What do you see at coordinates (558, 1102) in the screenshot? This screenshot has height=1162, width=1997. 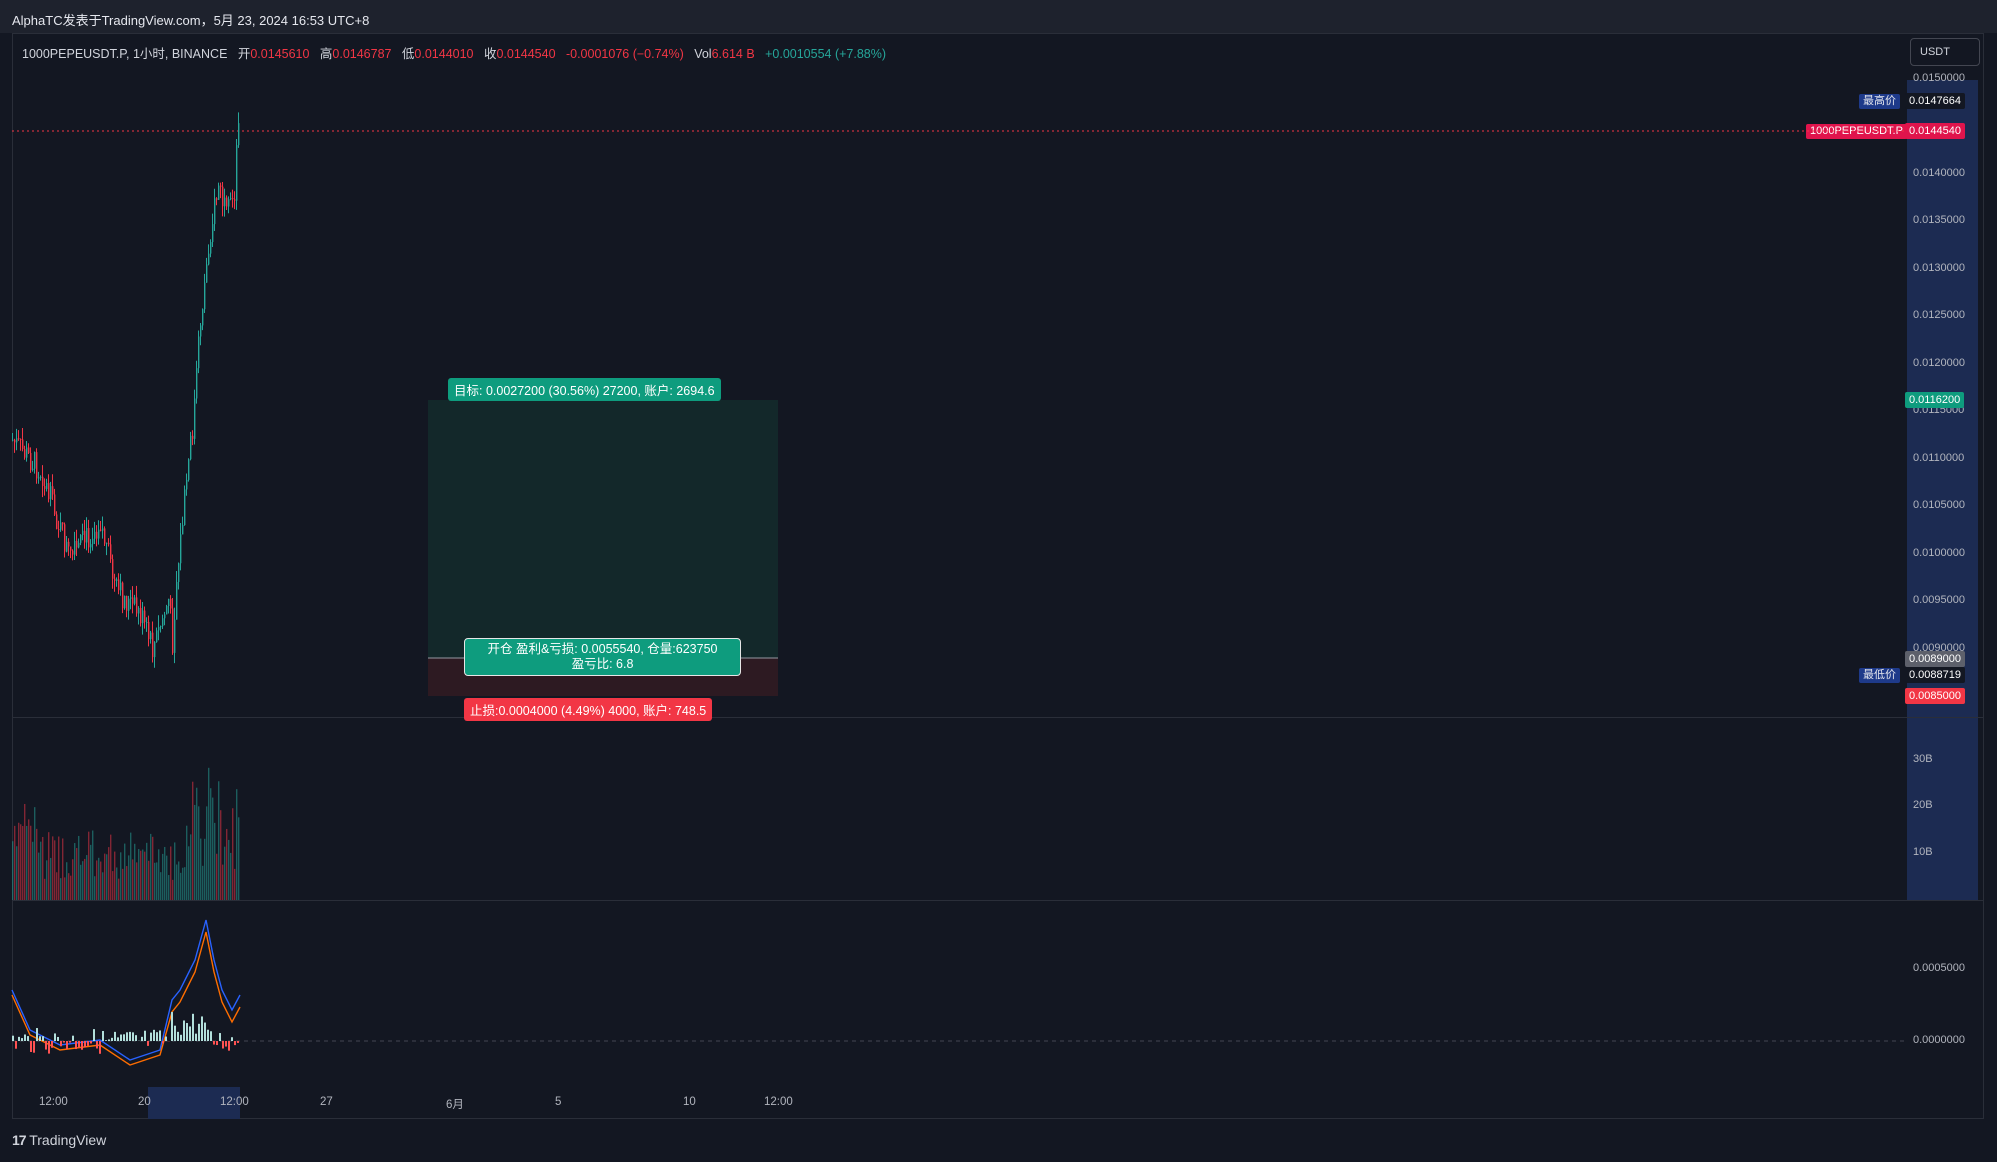 I see `time-label: 5` at bounding box center [558, 1102].